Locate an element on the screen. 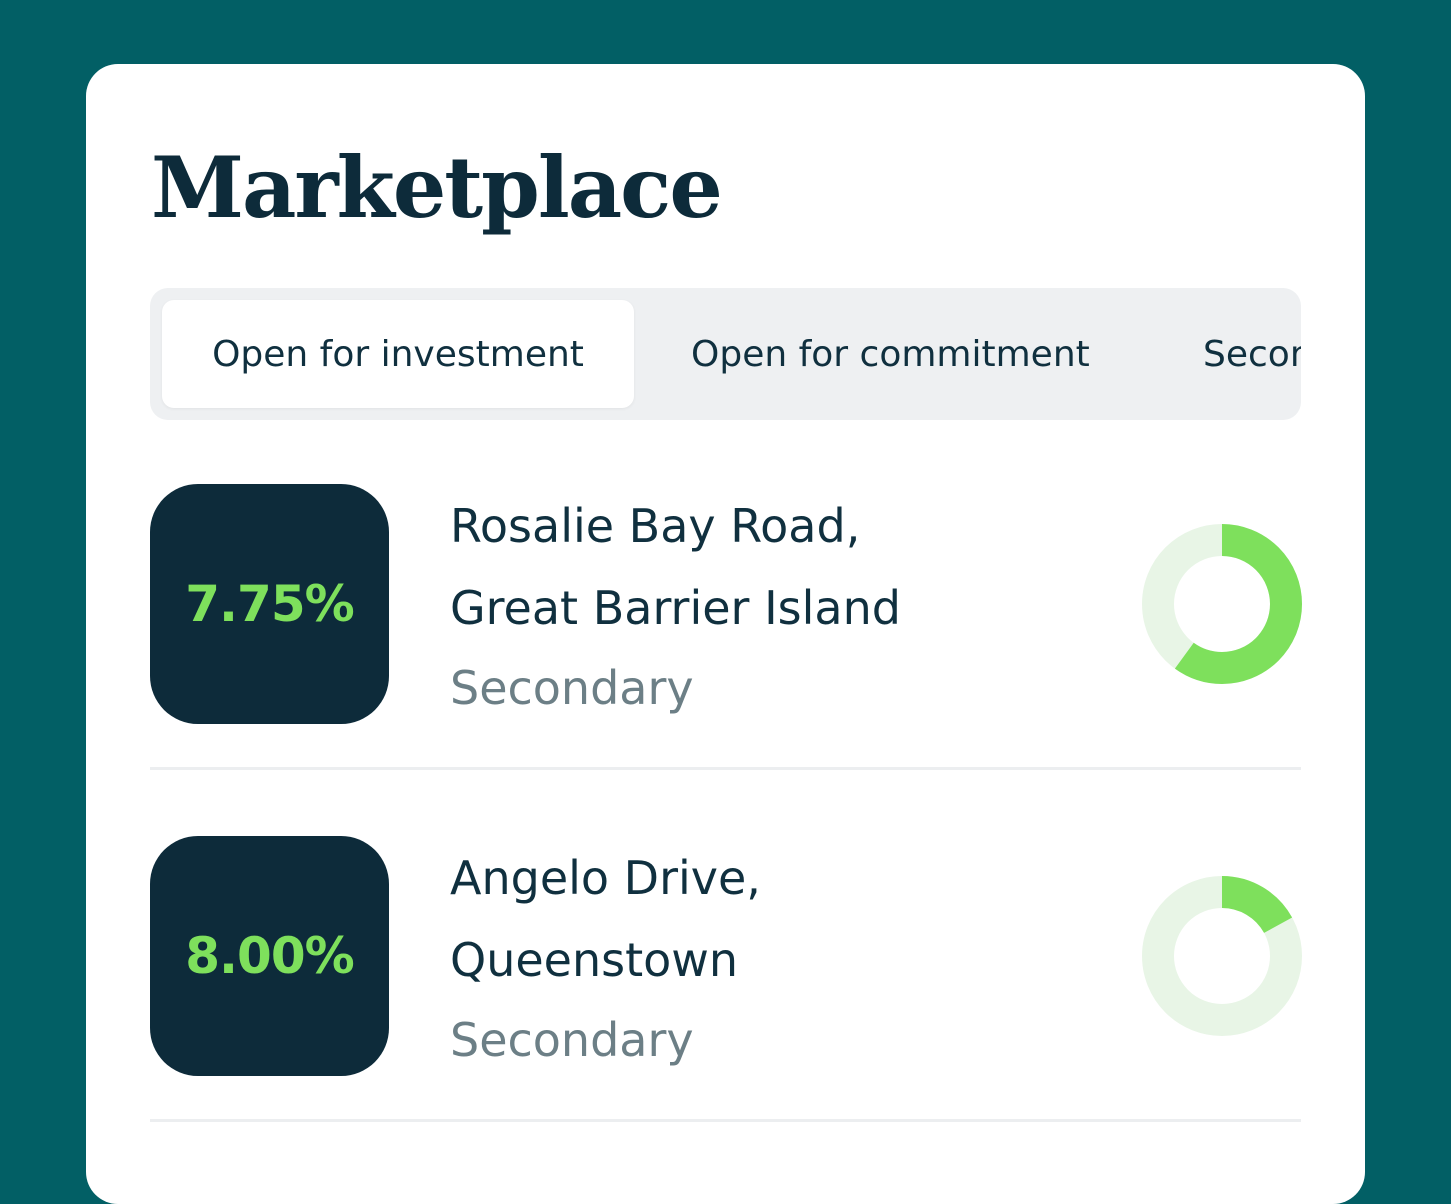 Image resolution: width=1451 pixels, height=1204 pixels. tab-secondary: Secondary is located at coordinates (1252, 354).